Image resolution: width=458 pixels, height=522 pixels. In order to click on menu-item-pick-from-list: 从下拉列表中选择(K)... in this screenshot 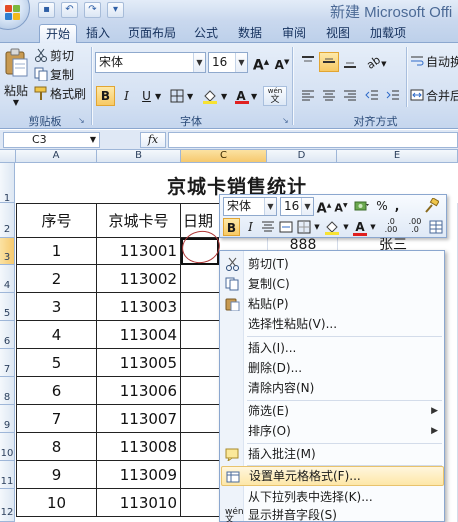, I will do `click(332, 497)`.